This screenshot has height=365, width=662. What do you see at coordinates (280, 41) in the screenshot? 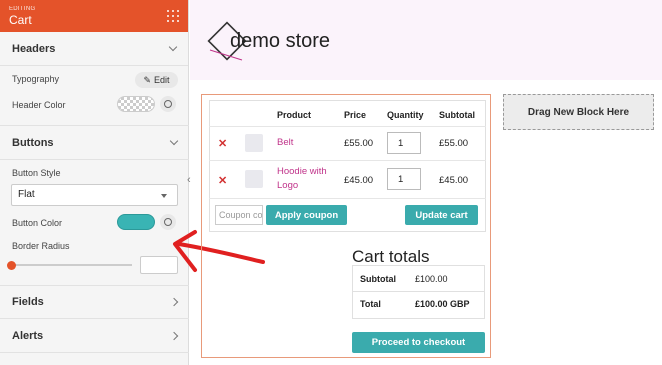
I see `store-logo-text: demo store` at bounding box center [280, 41].